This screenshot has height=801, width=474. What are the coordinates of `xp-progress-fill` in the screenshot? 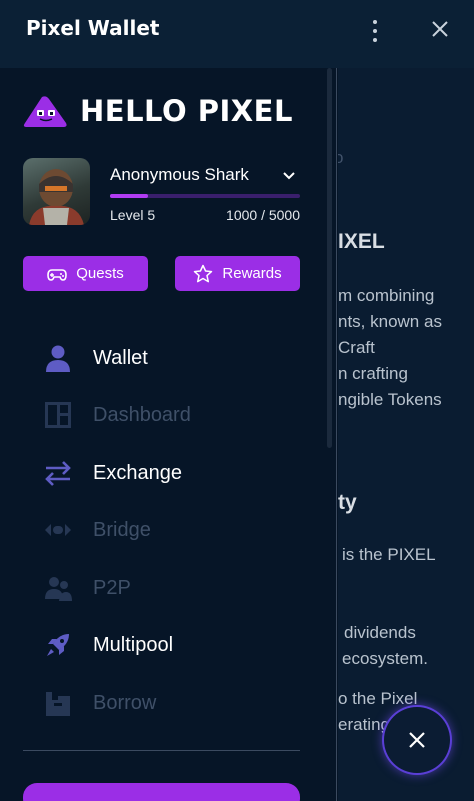 It's located at (129, 196).